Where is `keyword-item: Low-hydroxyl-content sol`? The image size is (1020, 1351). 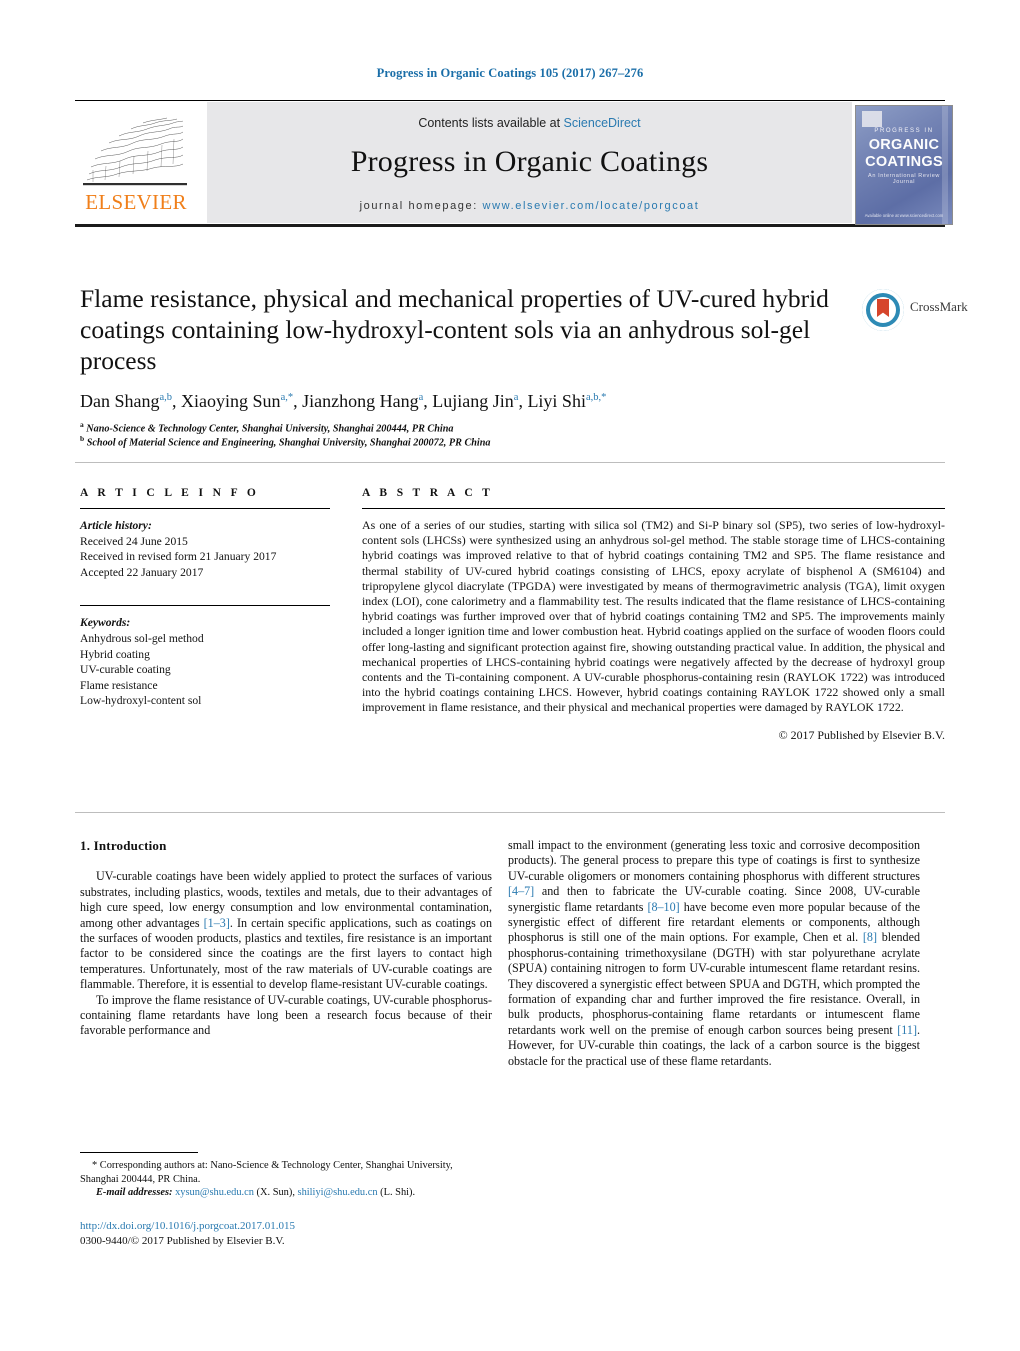 keyword-item: Low-hydroxyl-content sol is located at coordinates (141, 701).